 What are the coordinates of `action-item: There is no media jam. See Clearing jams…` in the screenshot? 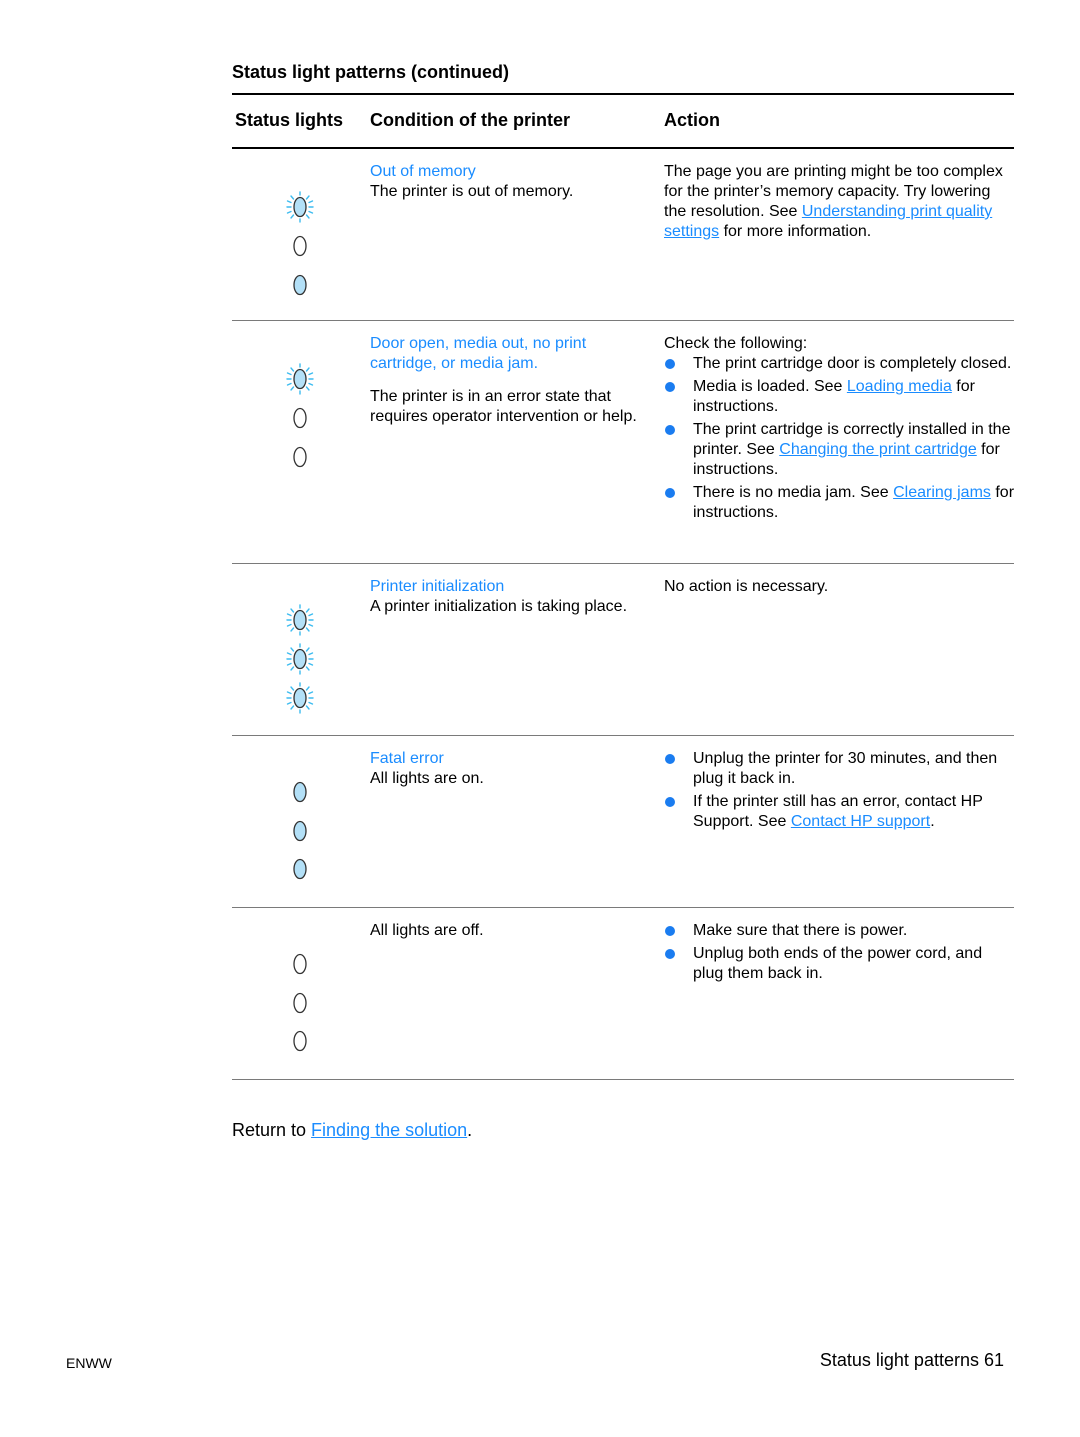 It's located at (840, 503).